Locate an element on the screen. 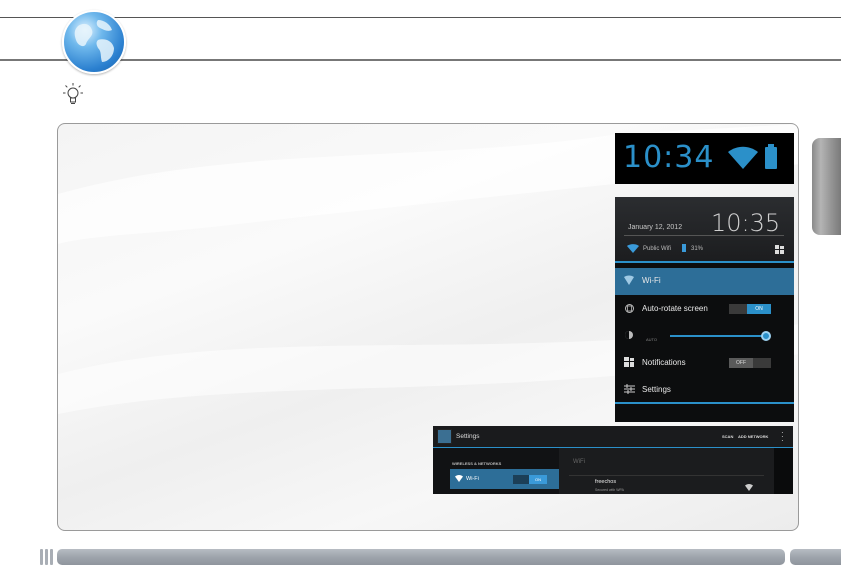 The width and height of the screenshot is (841, 566). overflow-menu-icon: · · · is located at coordinates (782, 437).